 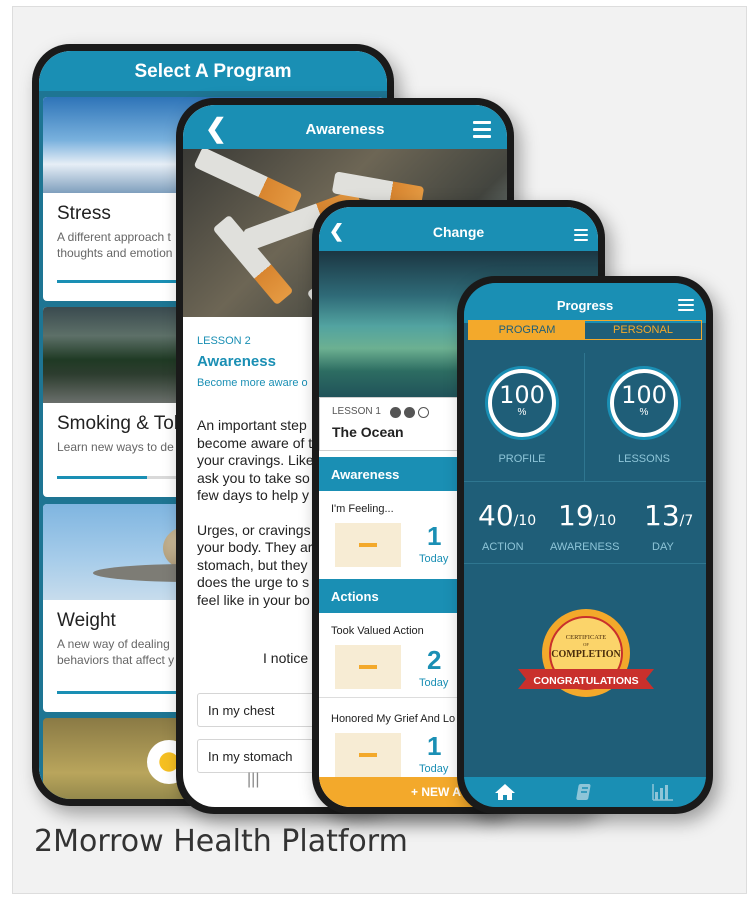 I want to click on caption: 2Morrow Health Platform, so click(x=221, y=841).